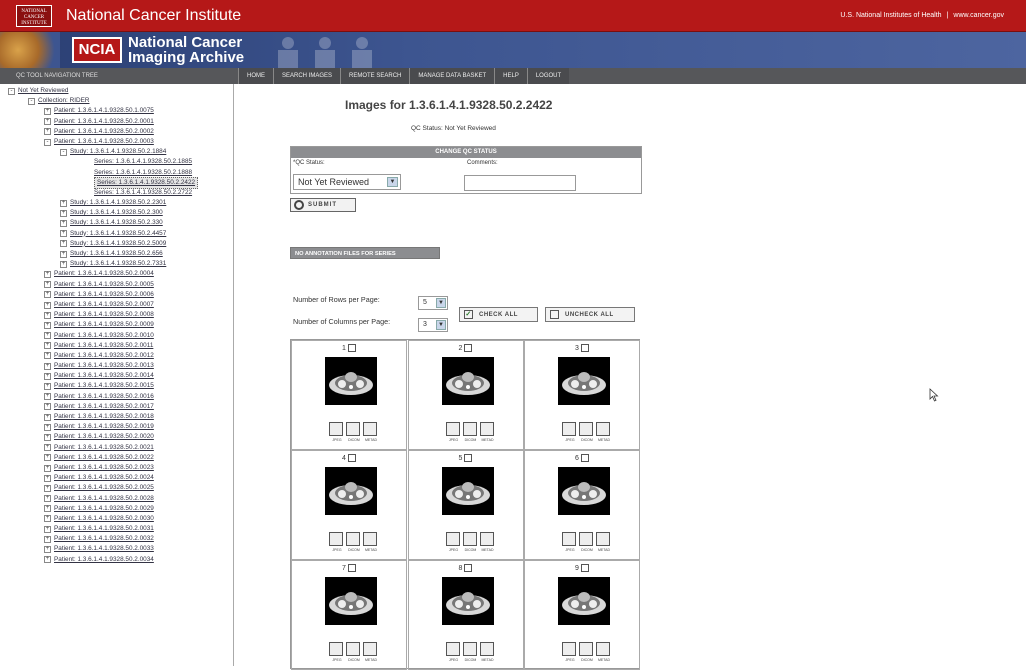 The width and height of the screenshot is (1026, 670). Describe the element at coordinates (347, 182) in the screenshot. I see `qc-status-select: Not Yet Reviewed ▼` at that location.